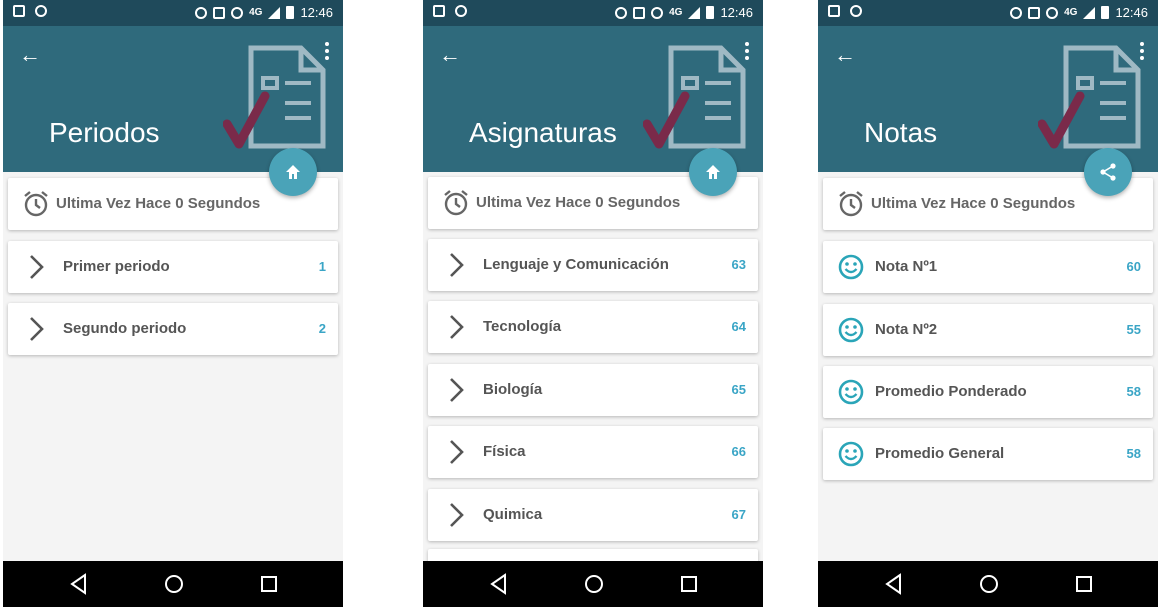  What do you see at coordinates (522, 326) in the screenshot?
I see `list-item-label: Tecnología` at bounding box center [522, 326].